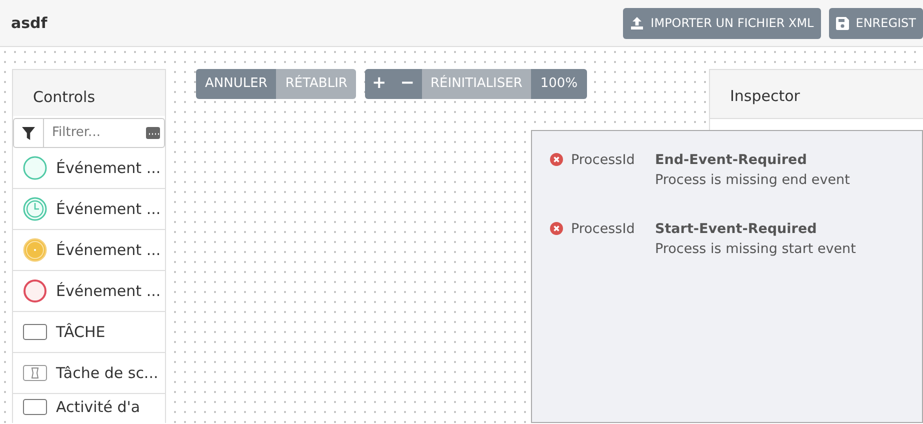 Image resolution: width=923 pixels, height=424 pixels. What do you see at coordinates (407, 84) in the screenshot?
I see `toolbar-button: −` at bounding box center [407, 84].